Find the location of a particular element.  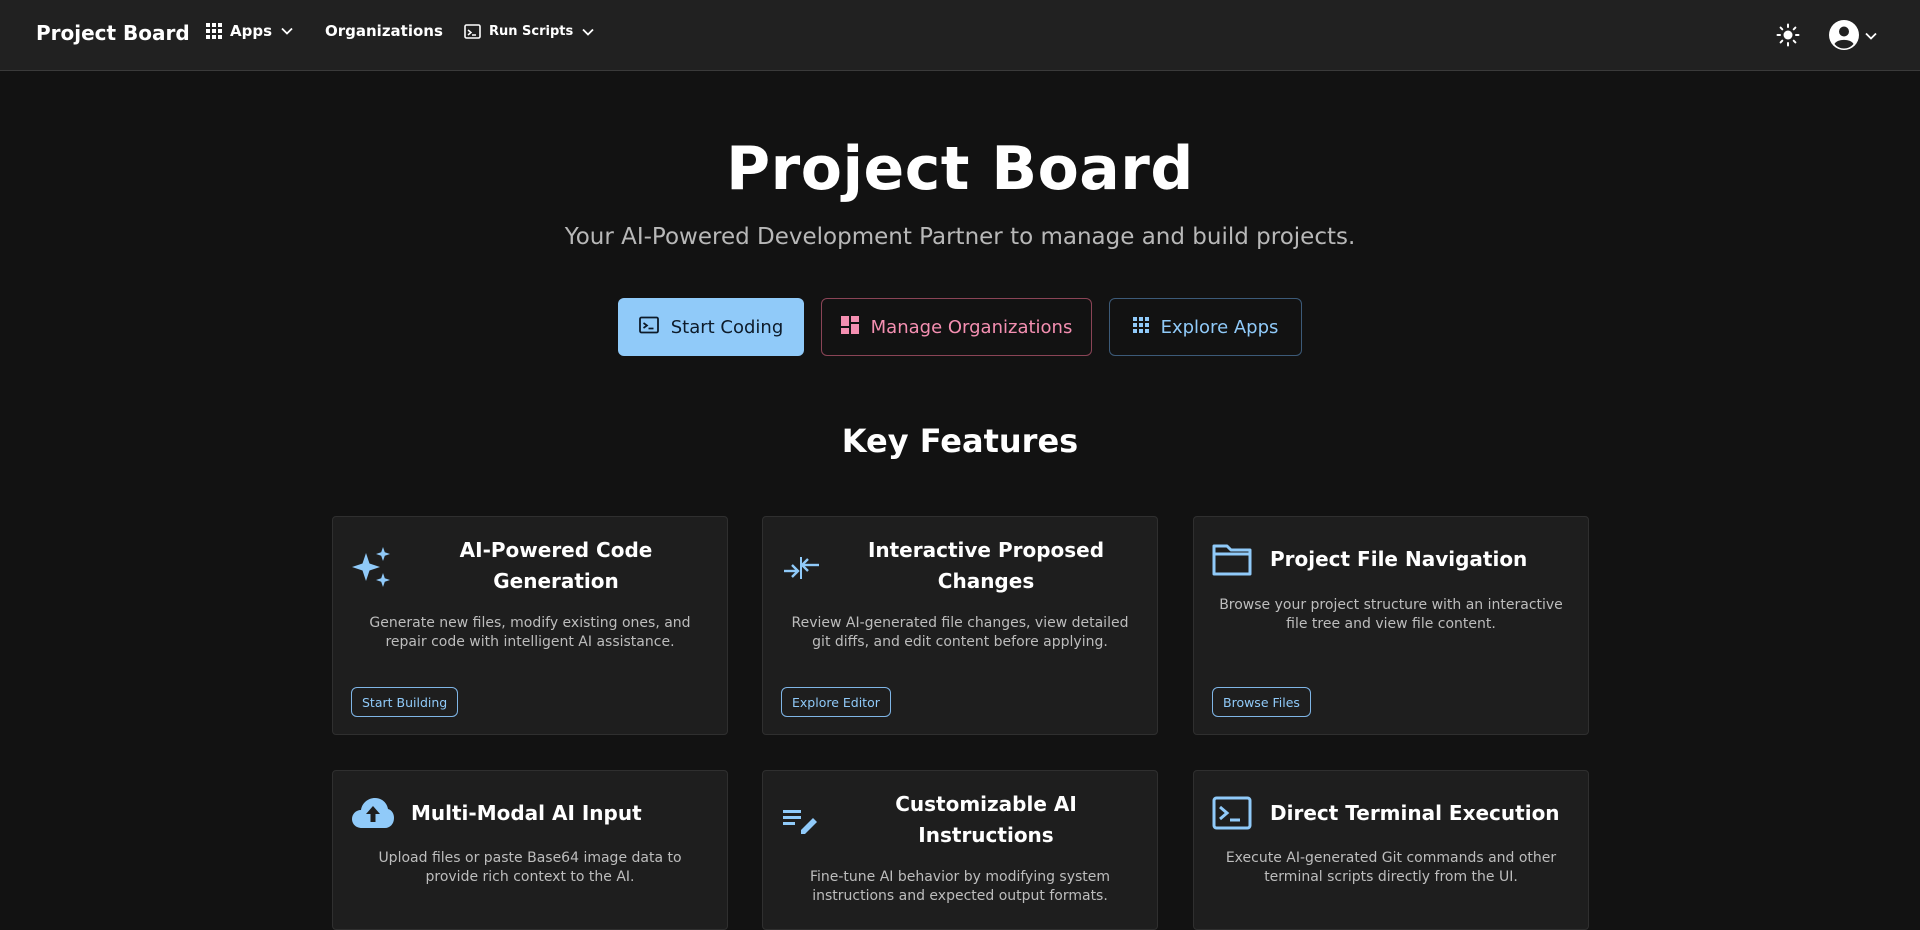

dashboard-icon is located at coordinates (849, 327).